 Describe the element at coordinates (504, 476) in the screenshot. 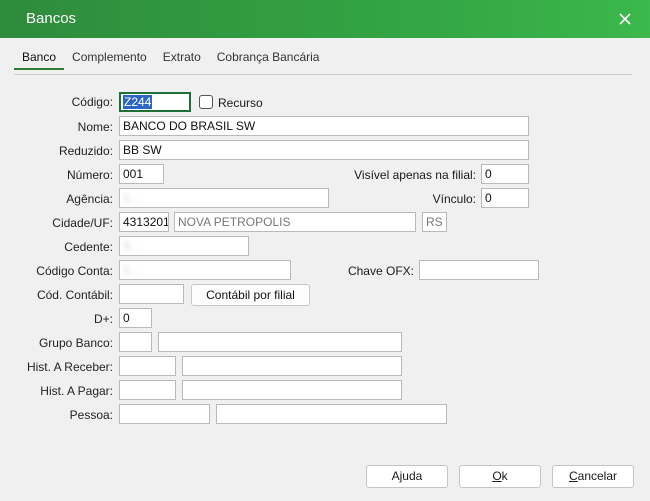

I see `ok-label-rest: k` at that location.